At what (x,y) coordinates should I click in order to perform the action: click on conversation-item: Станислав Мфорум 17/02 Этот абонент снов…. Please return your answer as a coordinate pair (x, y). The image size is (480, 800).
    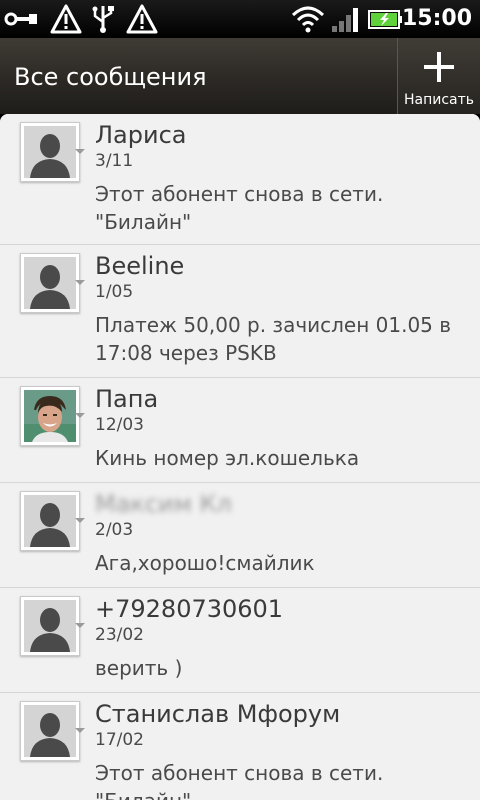
    Looking at the image, I should click on (240, 746).